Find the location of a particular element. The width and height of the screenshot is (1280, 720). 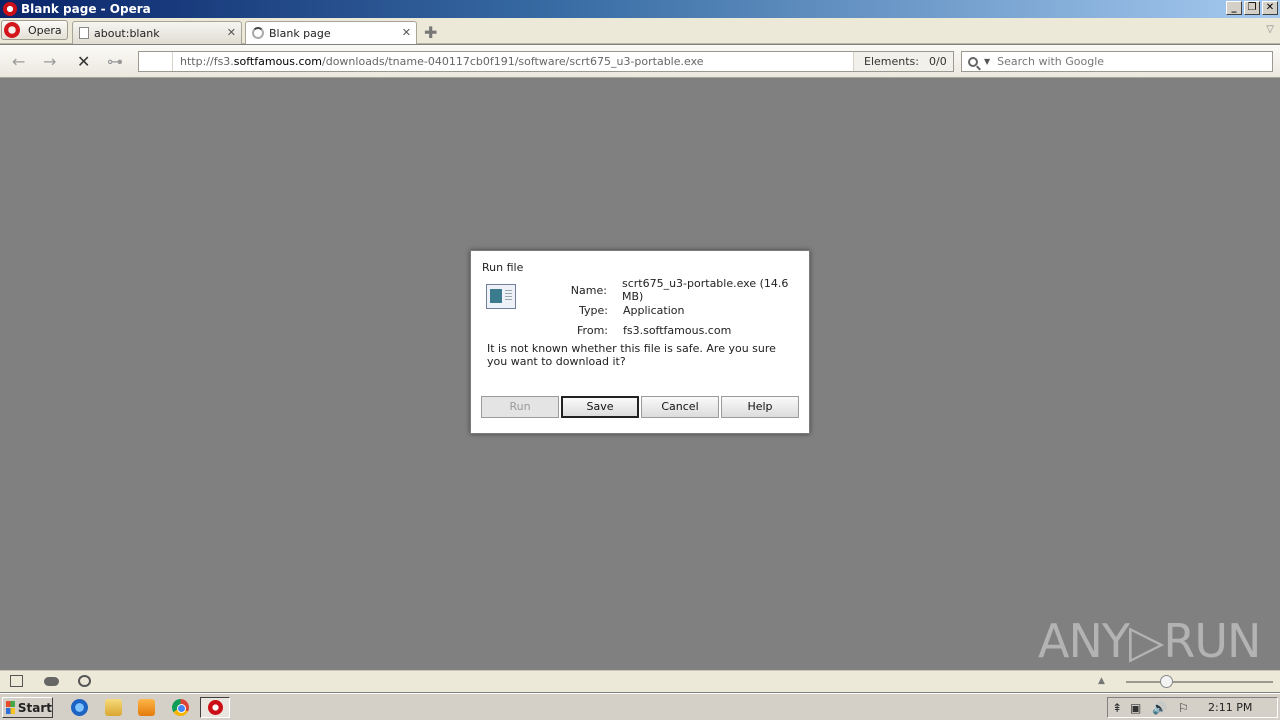

opera-taskbar-button is located at coordinates (215, 707).